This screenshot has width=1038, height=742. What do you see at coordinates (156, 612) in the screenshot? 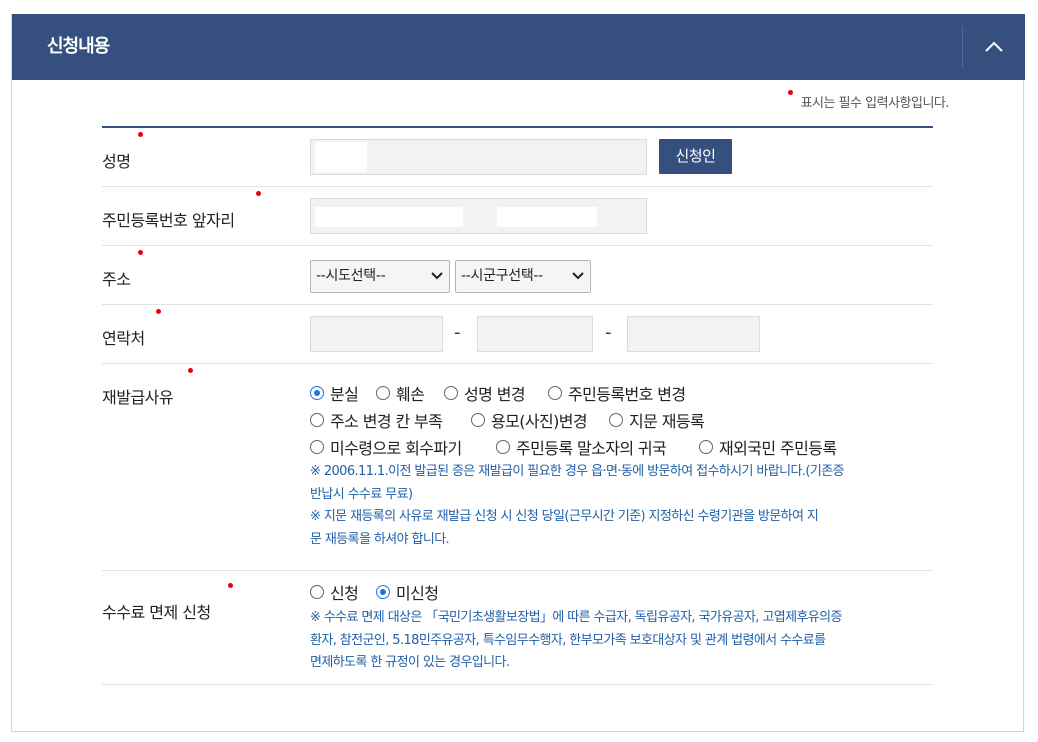
I see `label-fee-exemption-text: 수수료 면제 신청` at bounding box center [156, 612].